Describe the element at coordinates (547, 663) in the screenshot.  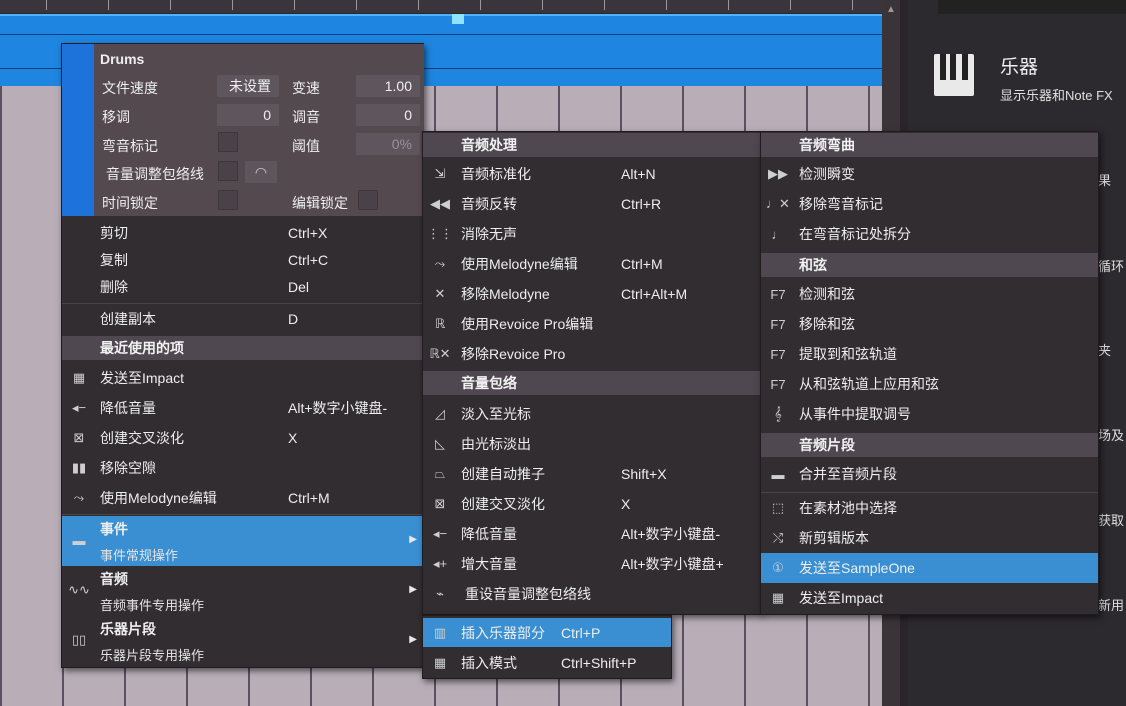
I see `menu-item-insert-pattern: ▦ 插入模式 Ctrl+Shift+P` at that location.